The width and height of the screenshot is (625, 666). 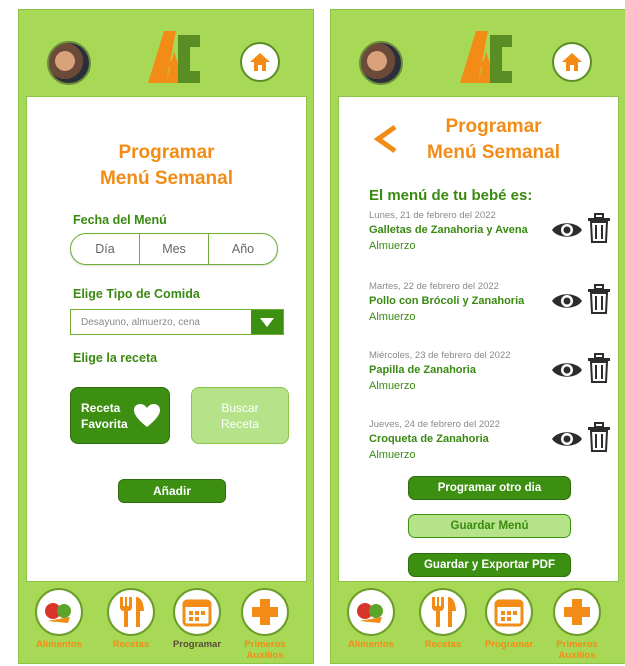 What do you see at coordinates (172, 491) in the screenshot?
I see `add-button: Añadir` at bounding box center [172, 491].